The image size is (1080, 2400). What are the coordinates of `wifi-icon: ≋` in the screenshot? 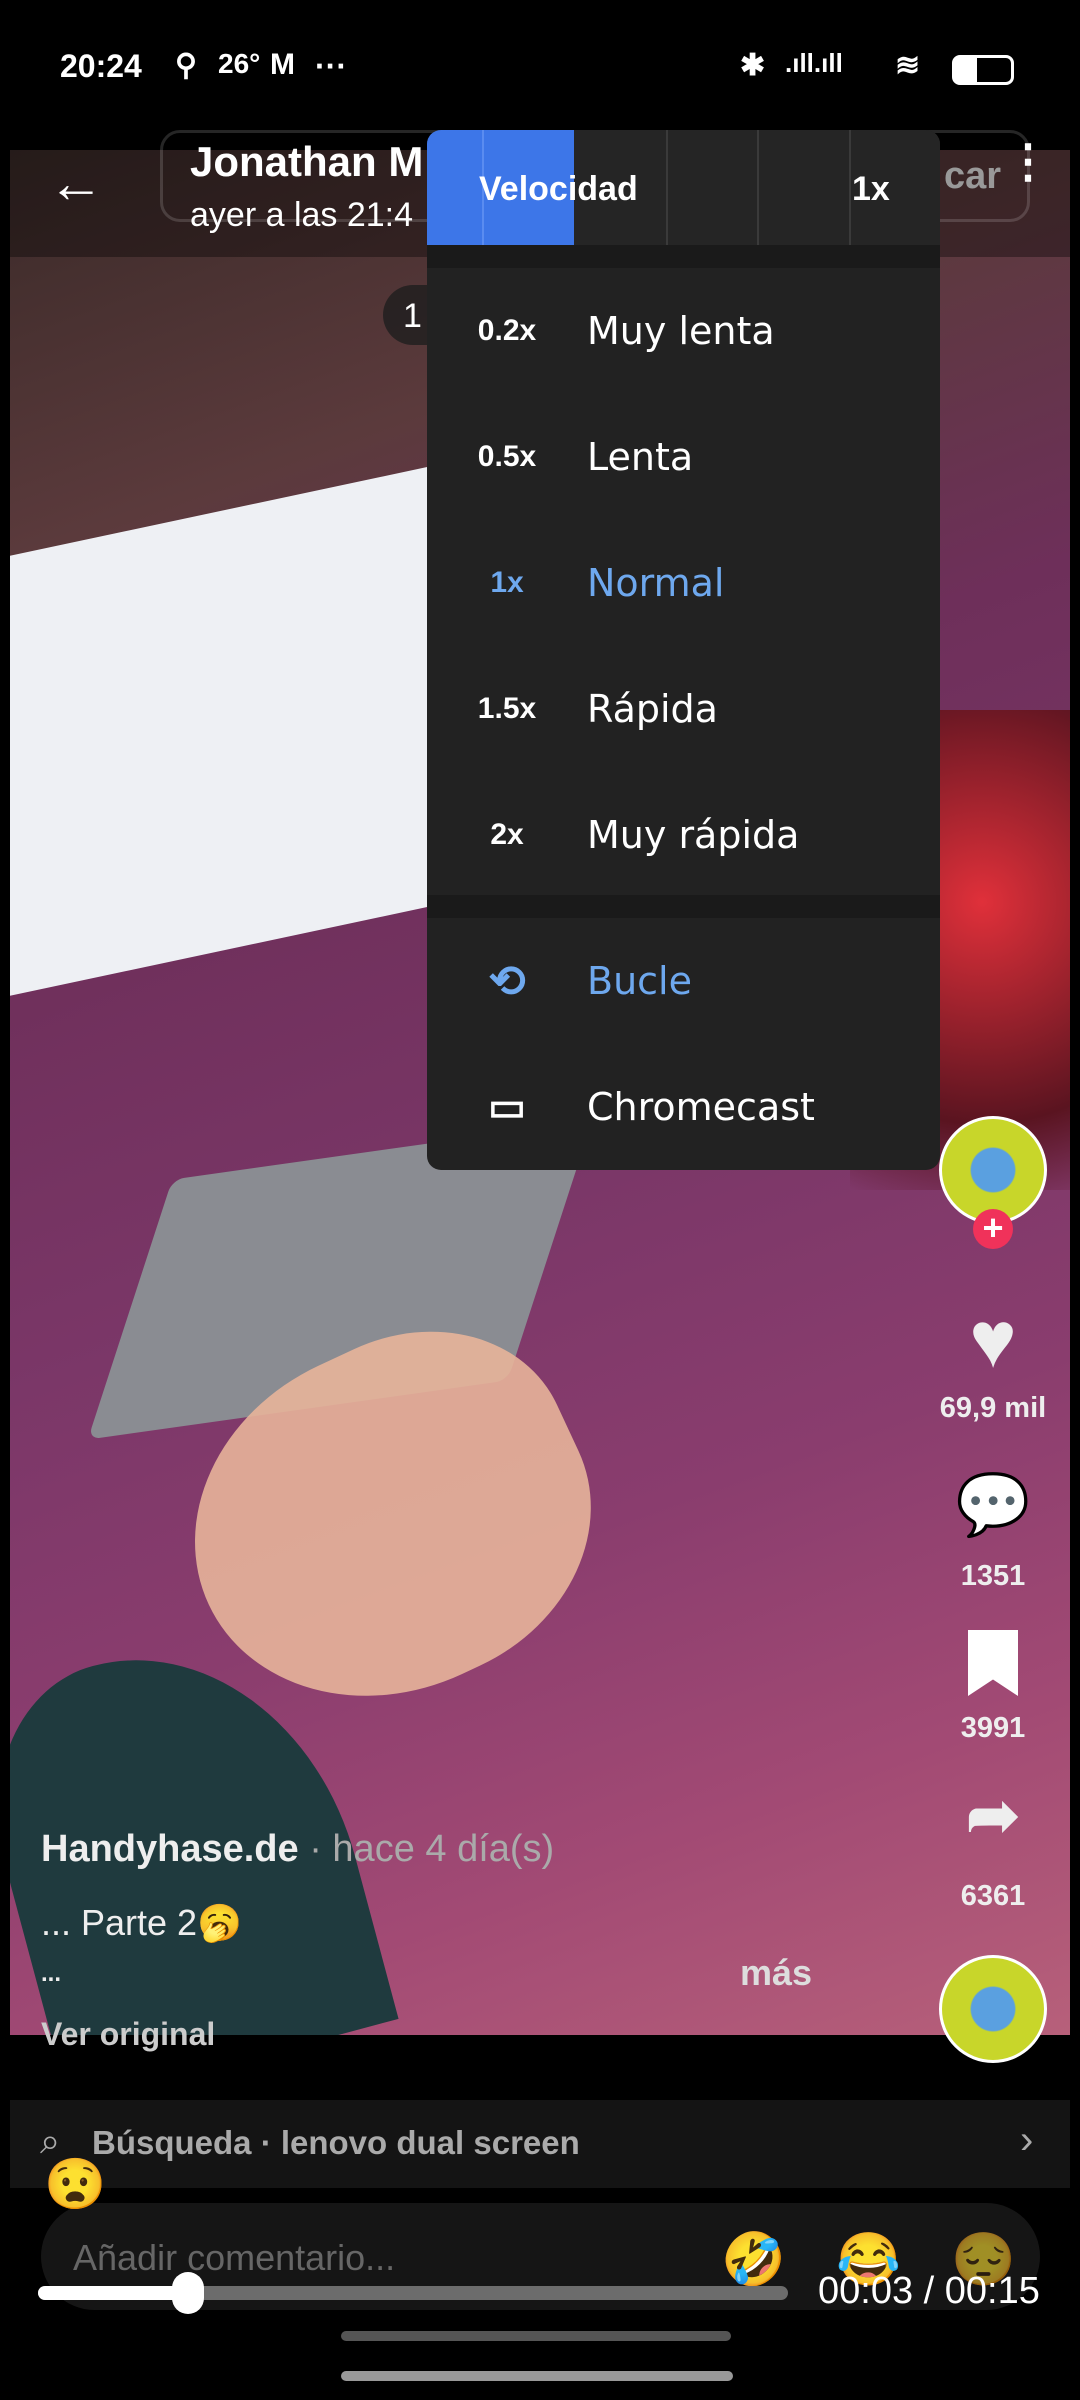 It's located at (908, 65).